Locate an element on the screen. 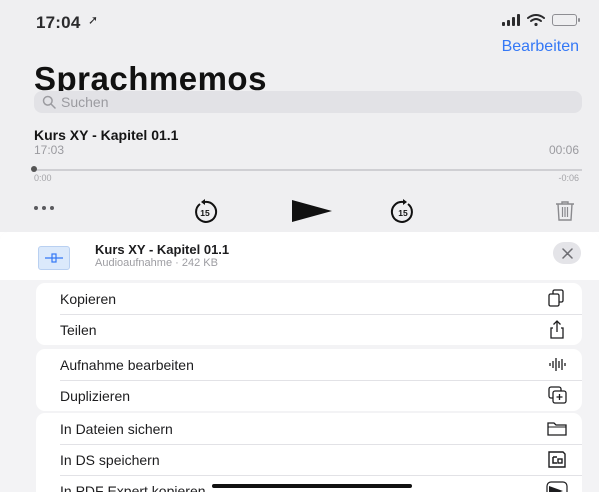  recording-duration: 00:06 is located at coordinates (563, 150).